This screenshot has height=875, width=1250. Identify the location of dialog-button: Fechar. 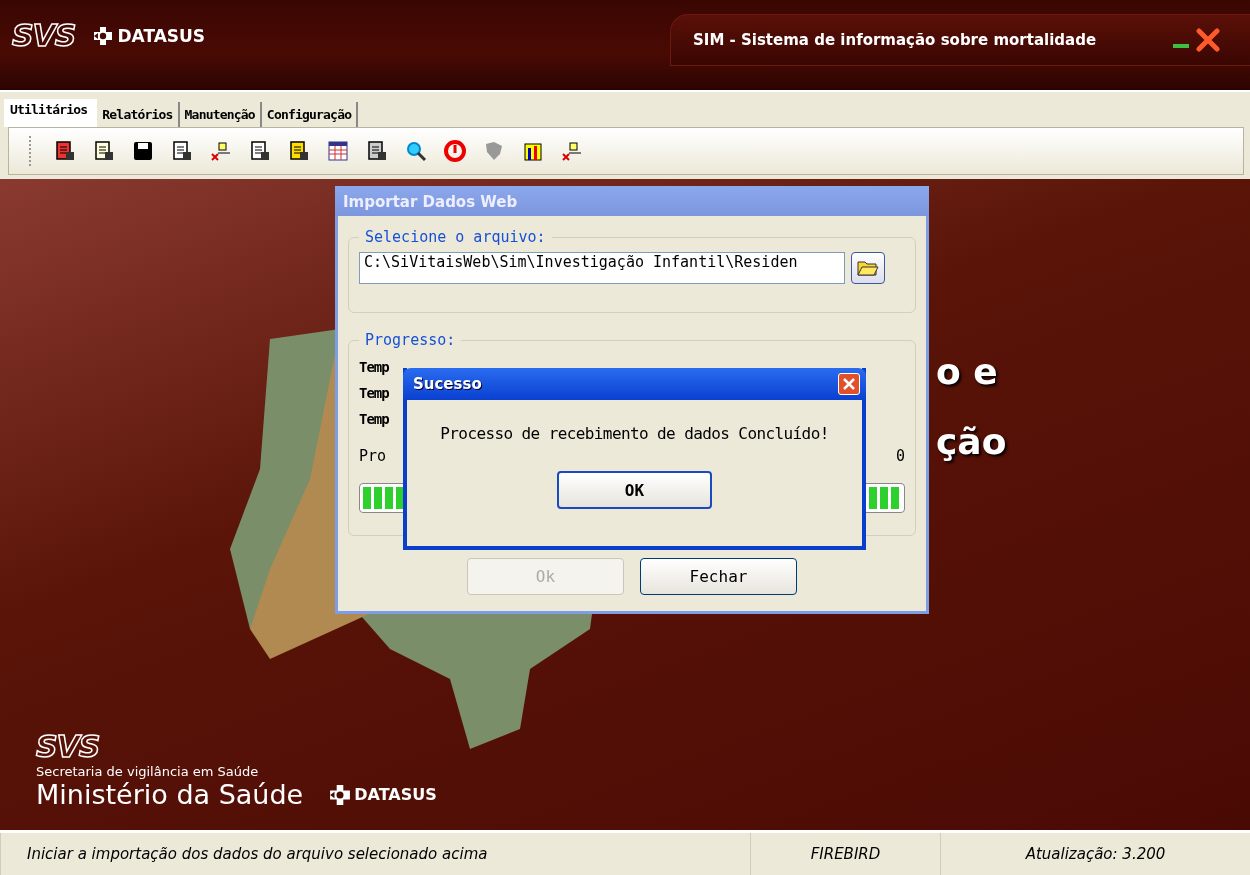
(718, 576).